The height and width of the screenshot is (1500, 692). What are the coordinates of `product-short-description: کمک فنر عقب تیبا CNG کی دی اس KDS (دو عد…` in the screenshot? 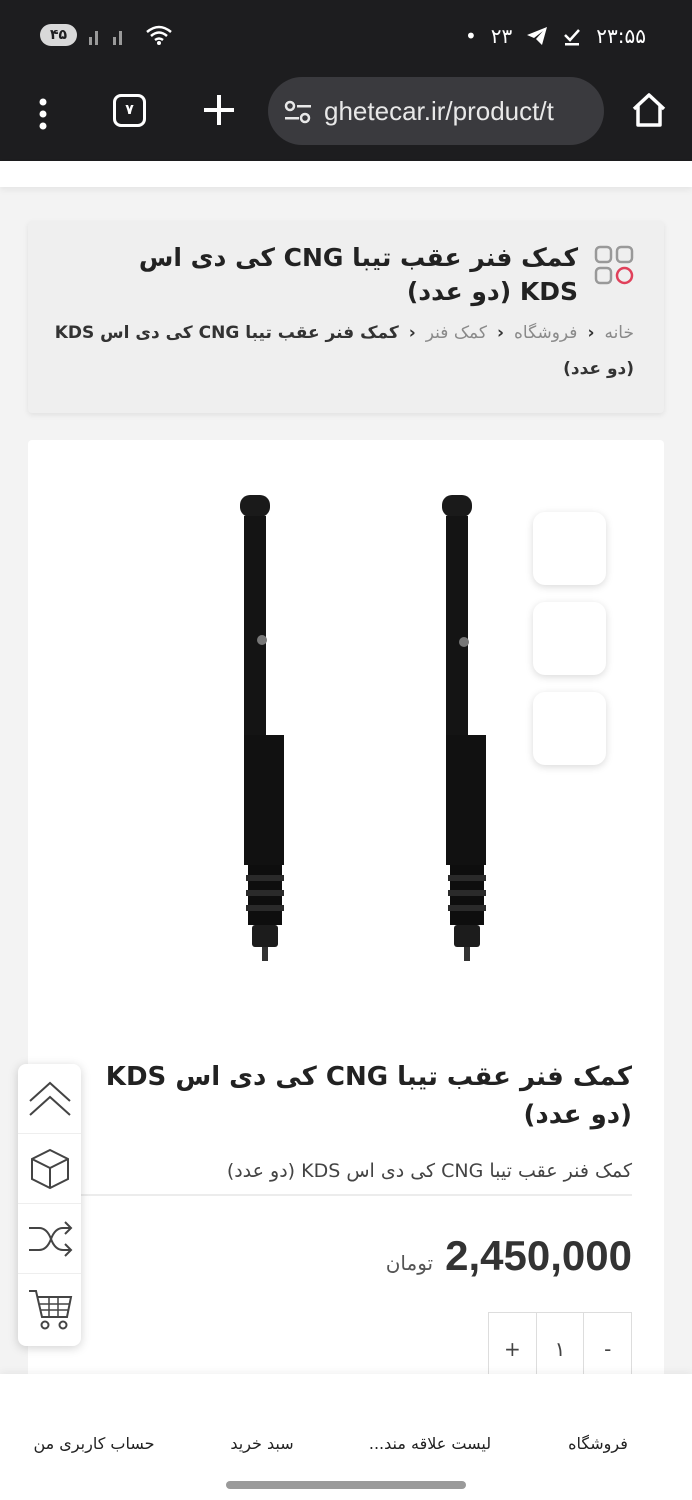 It's located at (429, 1171).